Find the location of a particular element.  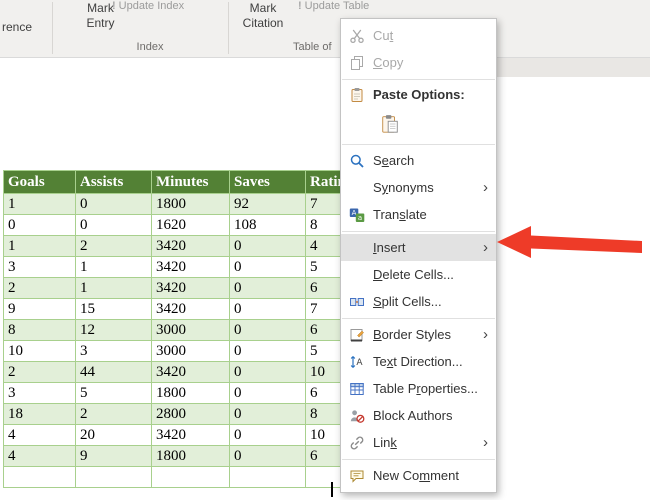

table-cell: 8 is located at coordinates (39, 330).